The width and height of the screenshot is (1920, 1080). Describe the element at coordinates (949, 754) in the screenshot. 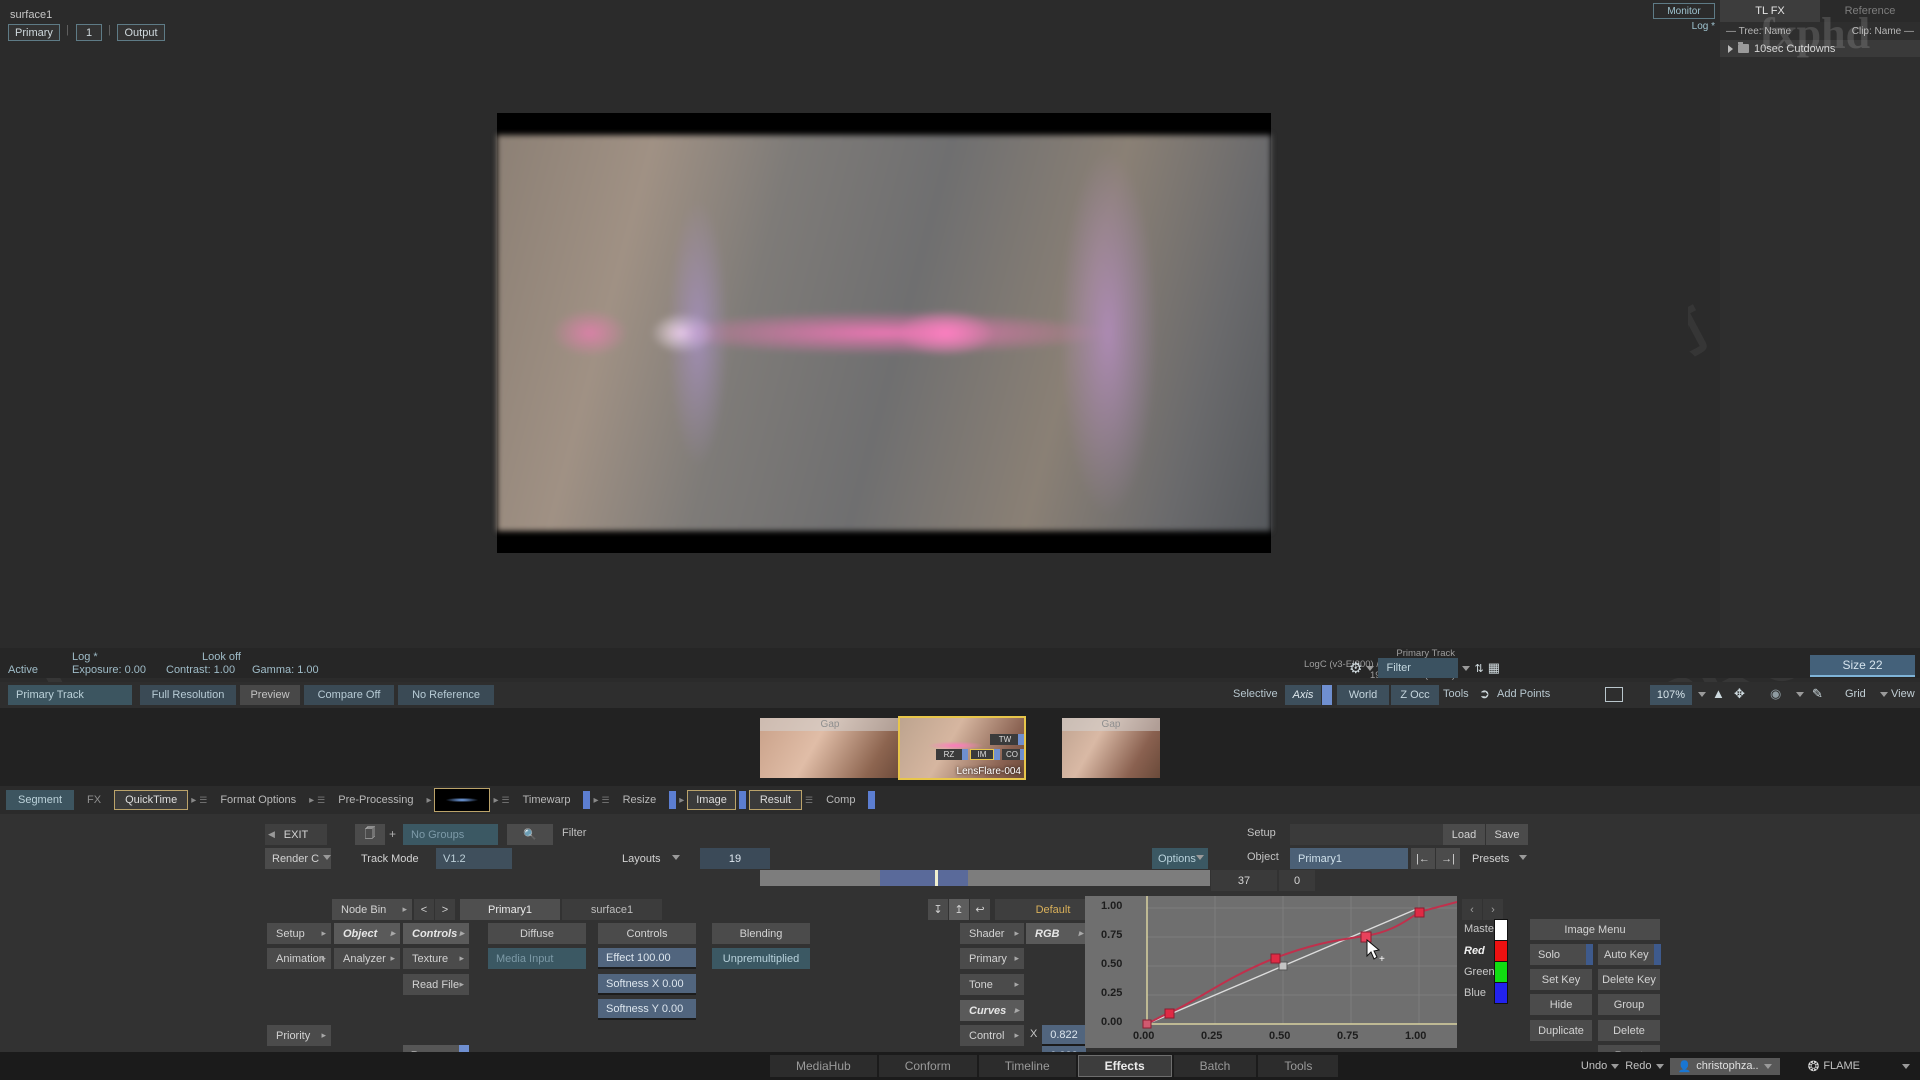

I see `clip-badge-rz: RZ` at that location.